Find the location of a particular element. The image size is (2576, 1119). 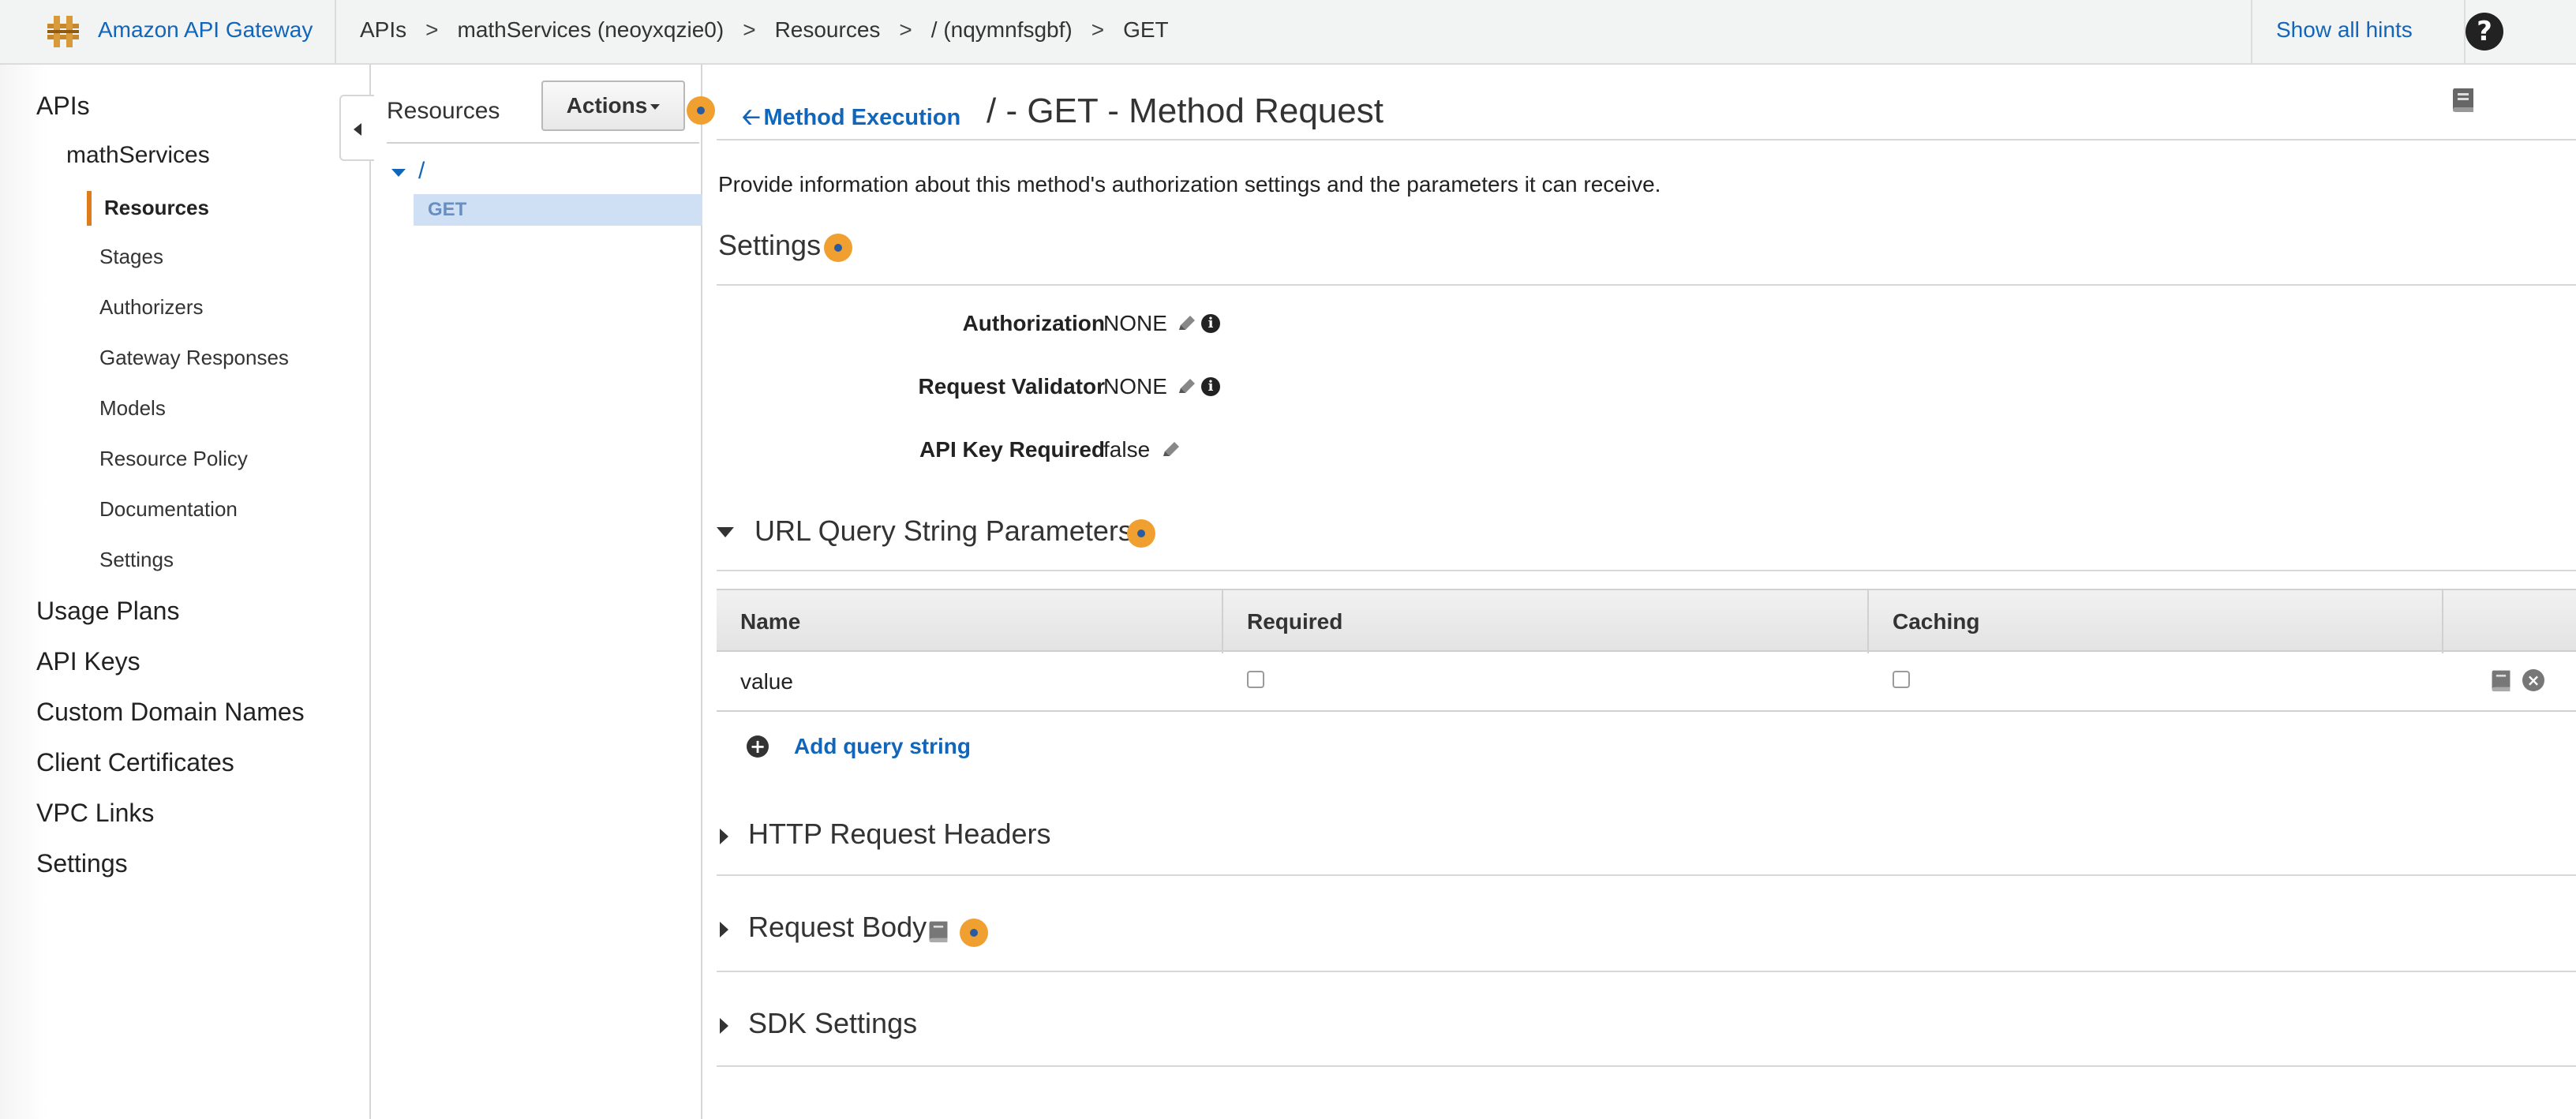

resource-root: / is located at coordinates (421, 171).